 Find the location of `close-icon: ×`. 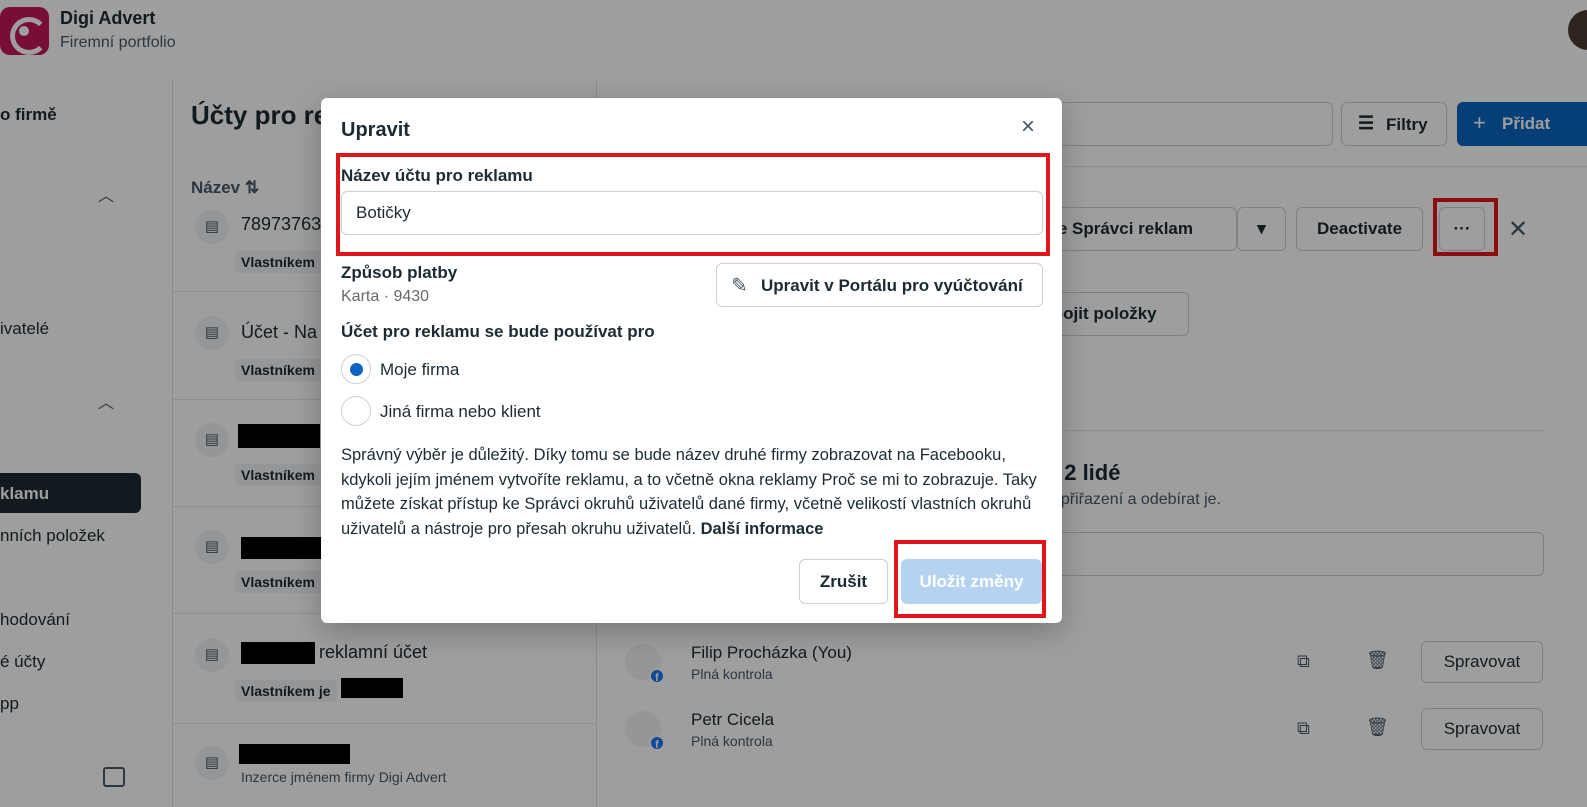

close-icon: × is located at coordinates (1028, 127).